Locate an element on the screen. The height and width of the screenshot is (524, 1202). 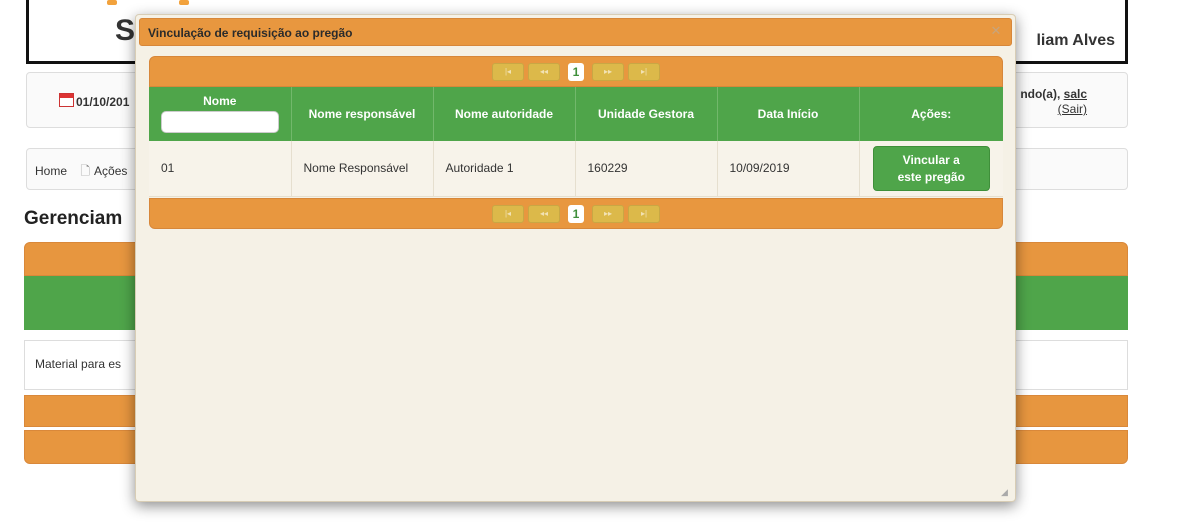
paginator-bottom: |◂ ◂◂ 1 ▸▸ ▸| is located at coordinates (576, 213).